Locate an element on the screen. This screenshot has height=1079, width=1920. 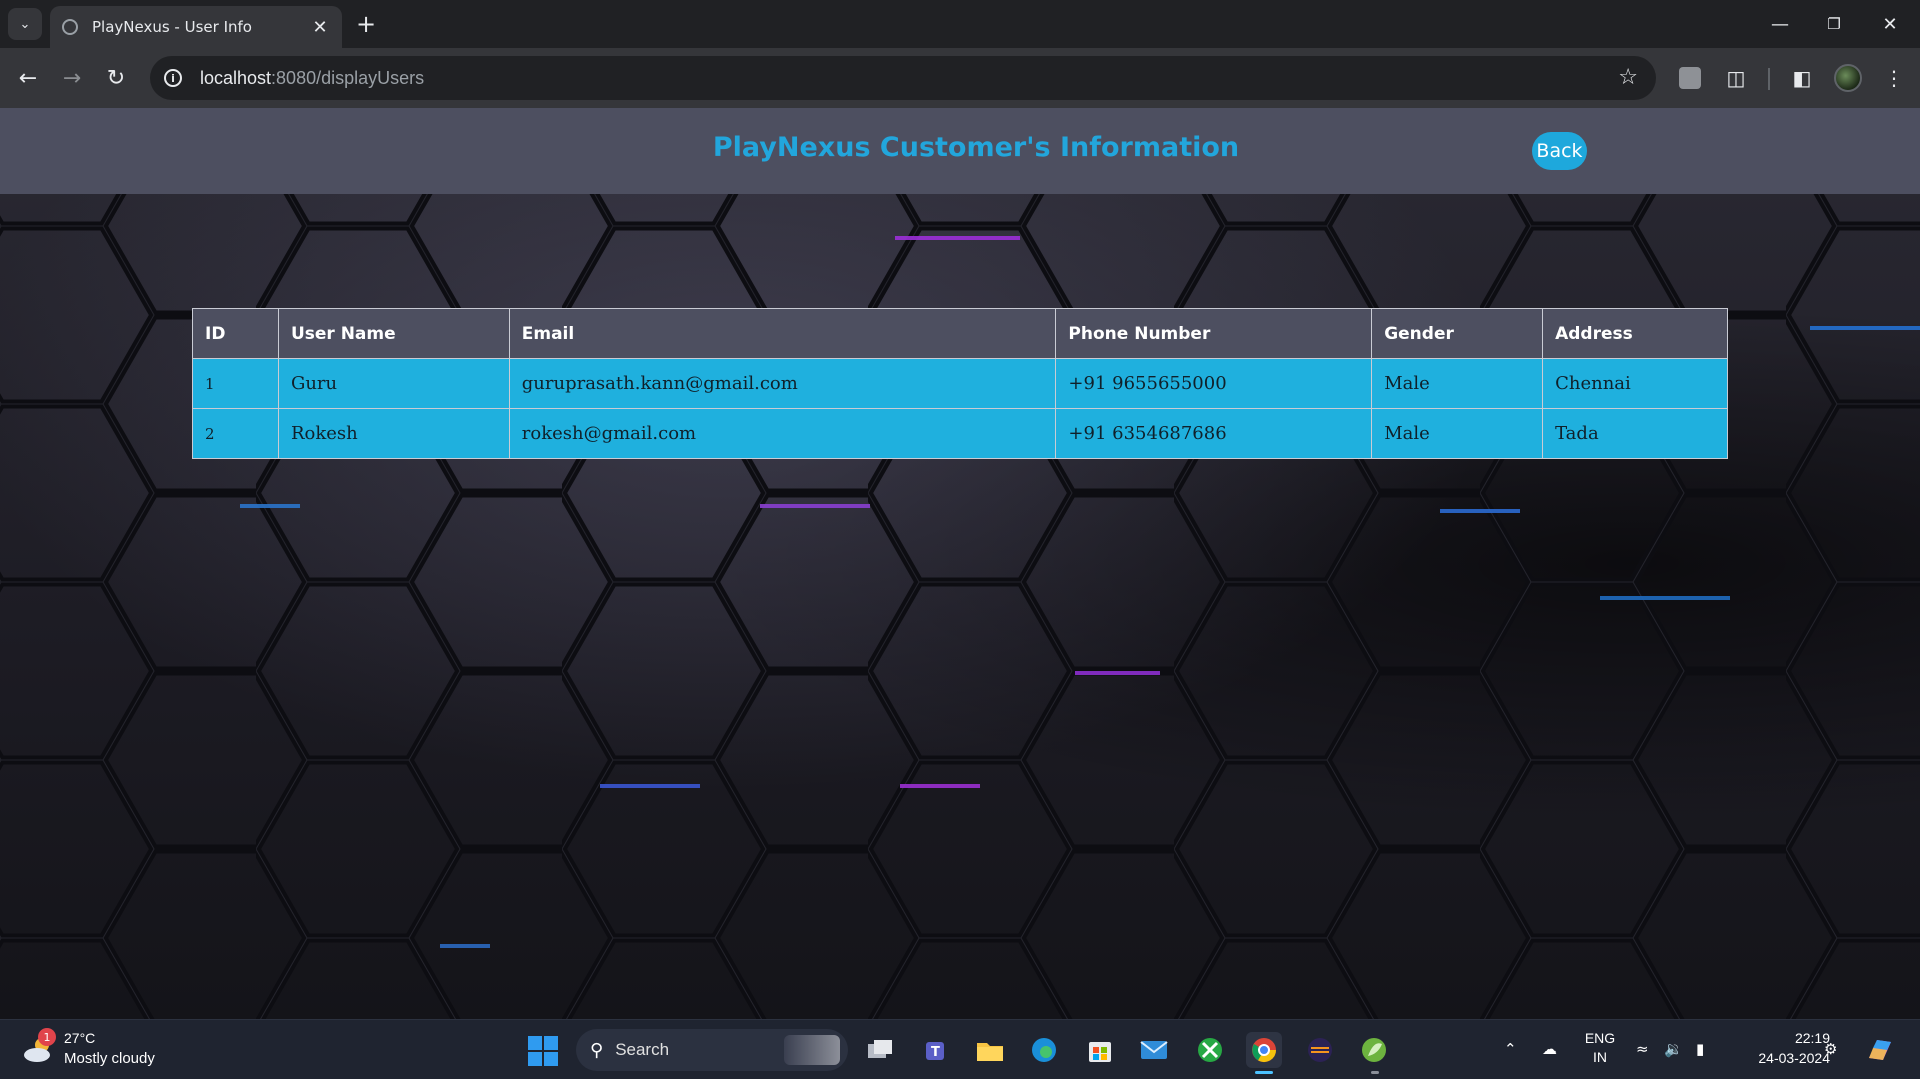
browser-tab: PlayNexus - User Info ✕ is located at coordinates (196, 27).